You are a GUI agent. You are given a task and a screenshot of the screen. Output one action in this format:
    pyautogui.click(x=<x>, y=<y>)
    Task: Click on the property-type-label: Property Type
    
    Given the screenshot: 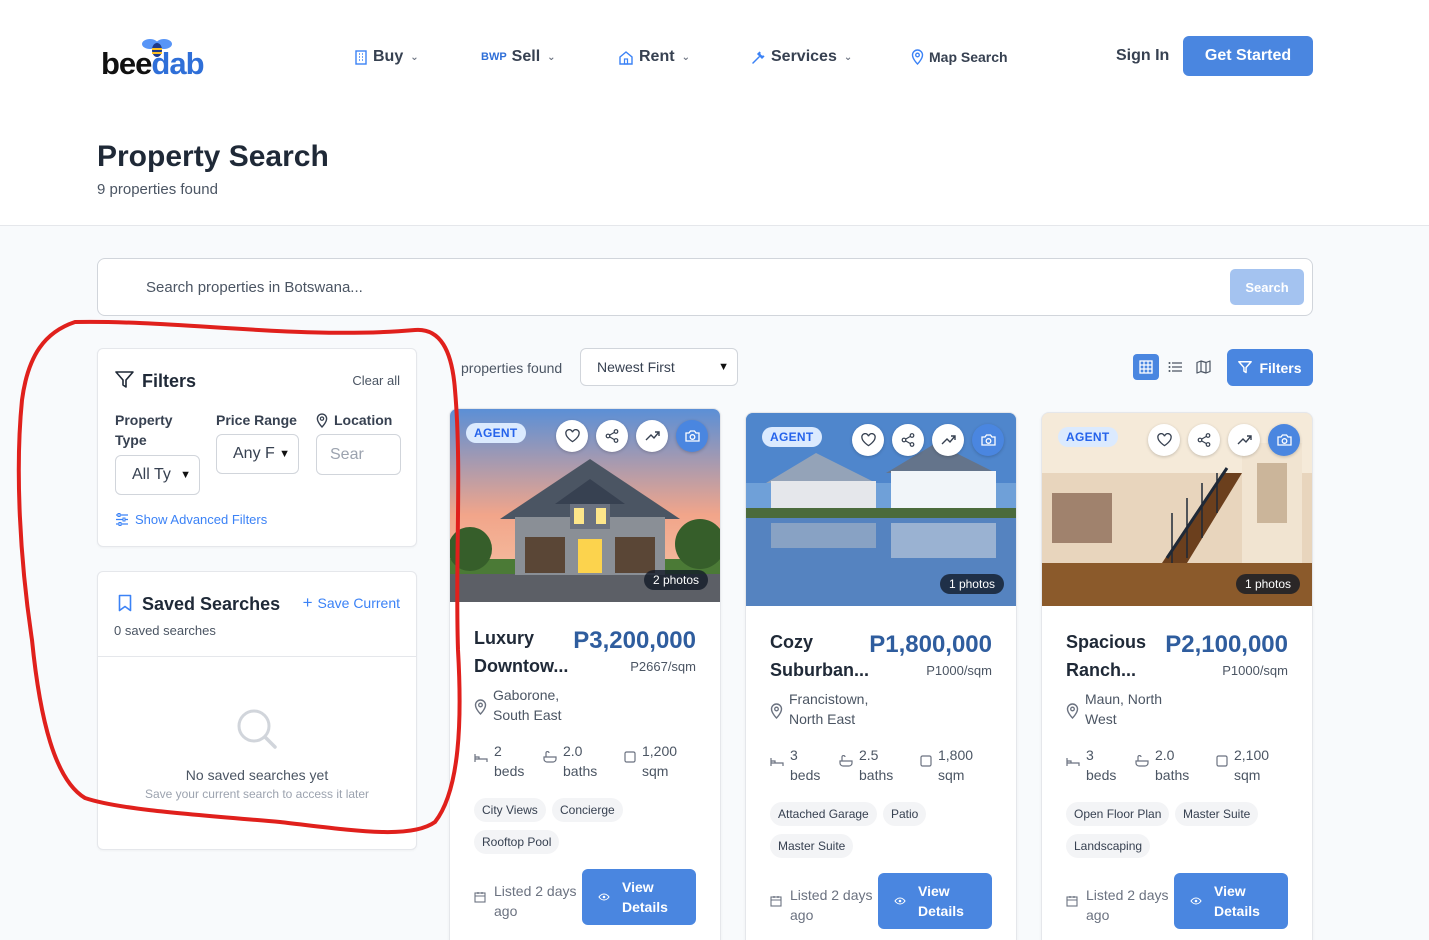 What is the action you would take?
    pyautogui.click(x=144, y=430)
    